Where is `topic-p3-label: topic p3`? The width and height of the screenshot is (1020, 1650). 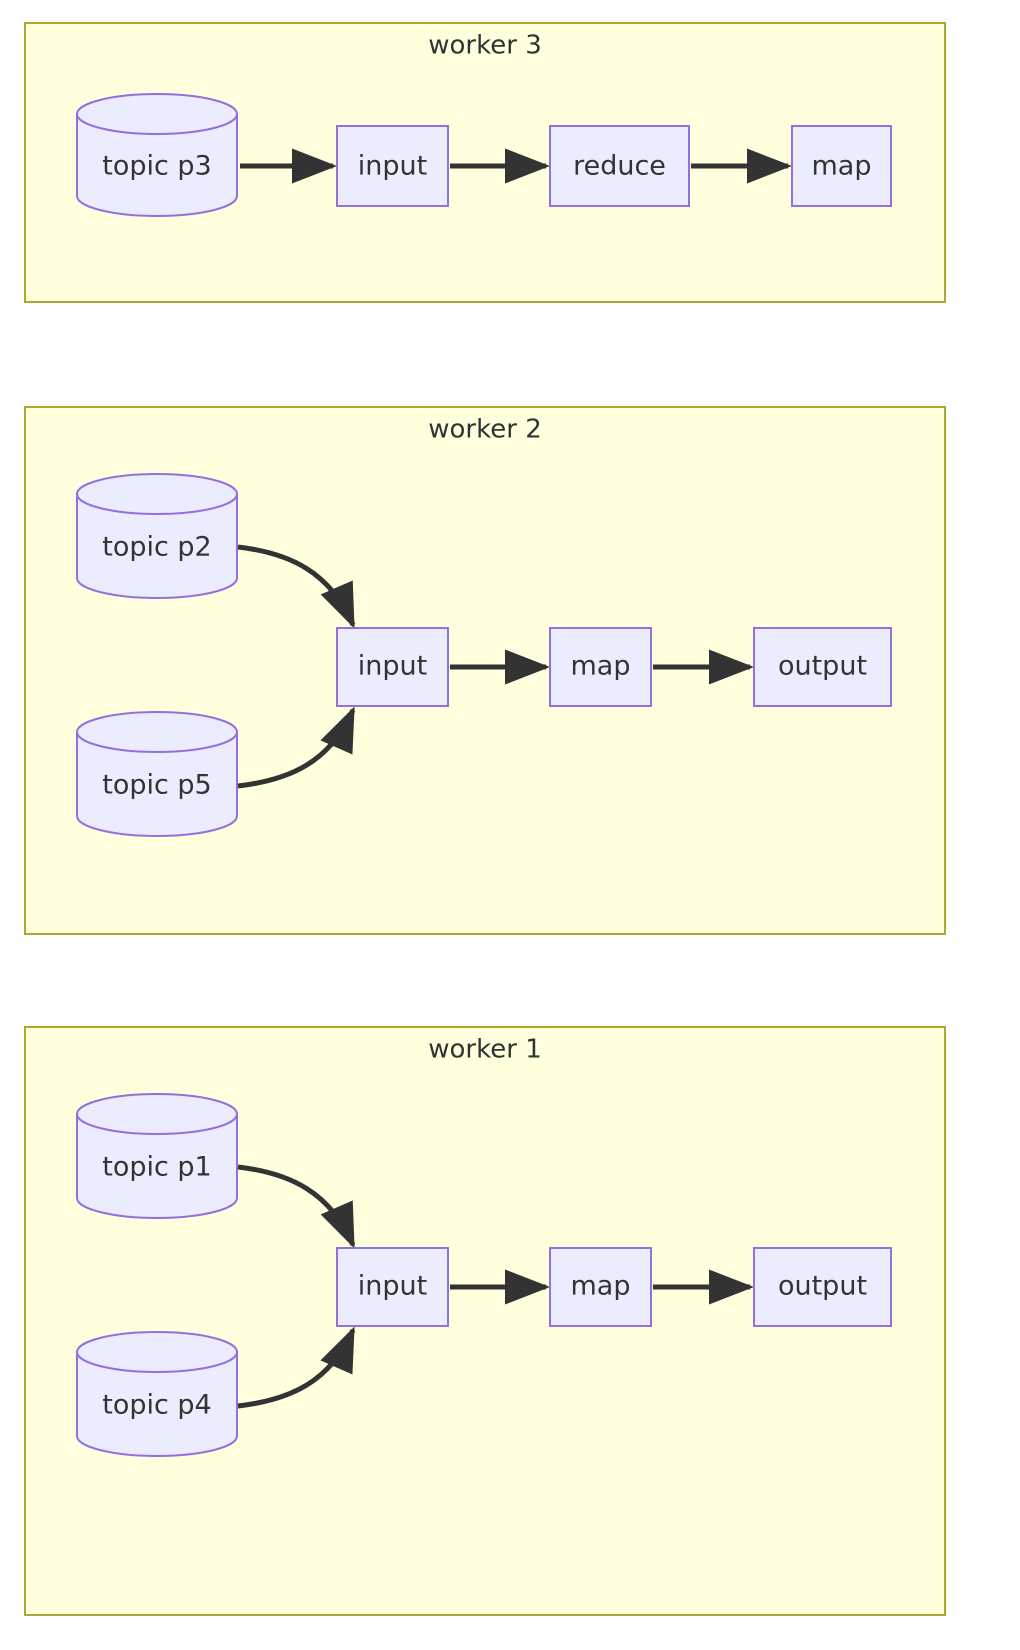 topic-p3-label: topic p3 is located at coordinates (157, 166).